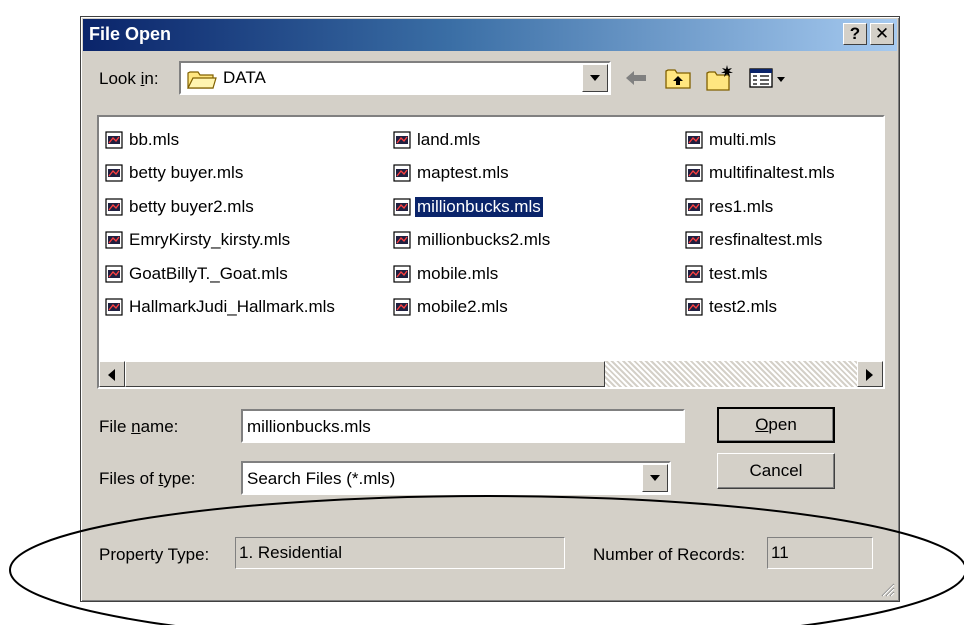 The width and height of the screenshot is (964, 625). I want to click on file-item: HallmarkJudi_Hallmark.mls, so click(221, 308).